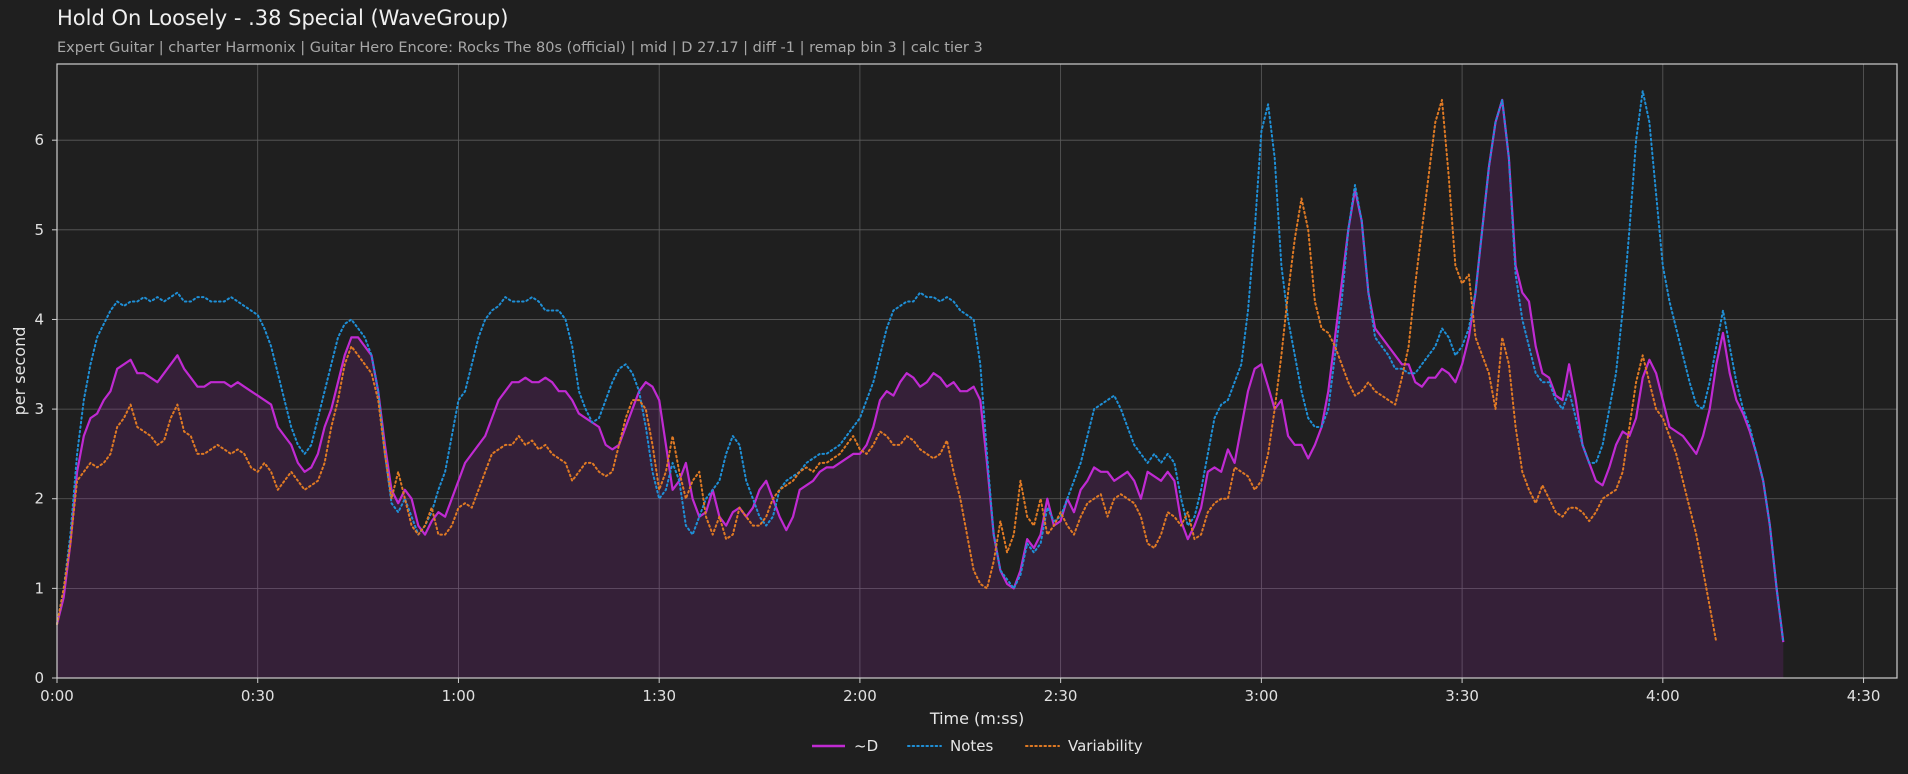  What do you see at coordinates (19, 371) in the screenshot?
I see `y-axis-label: per second` at bounding box center [19, 371].